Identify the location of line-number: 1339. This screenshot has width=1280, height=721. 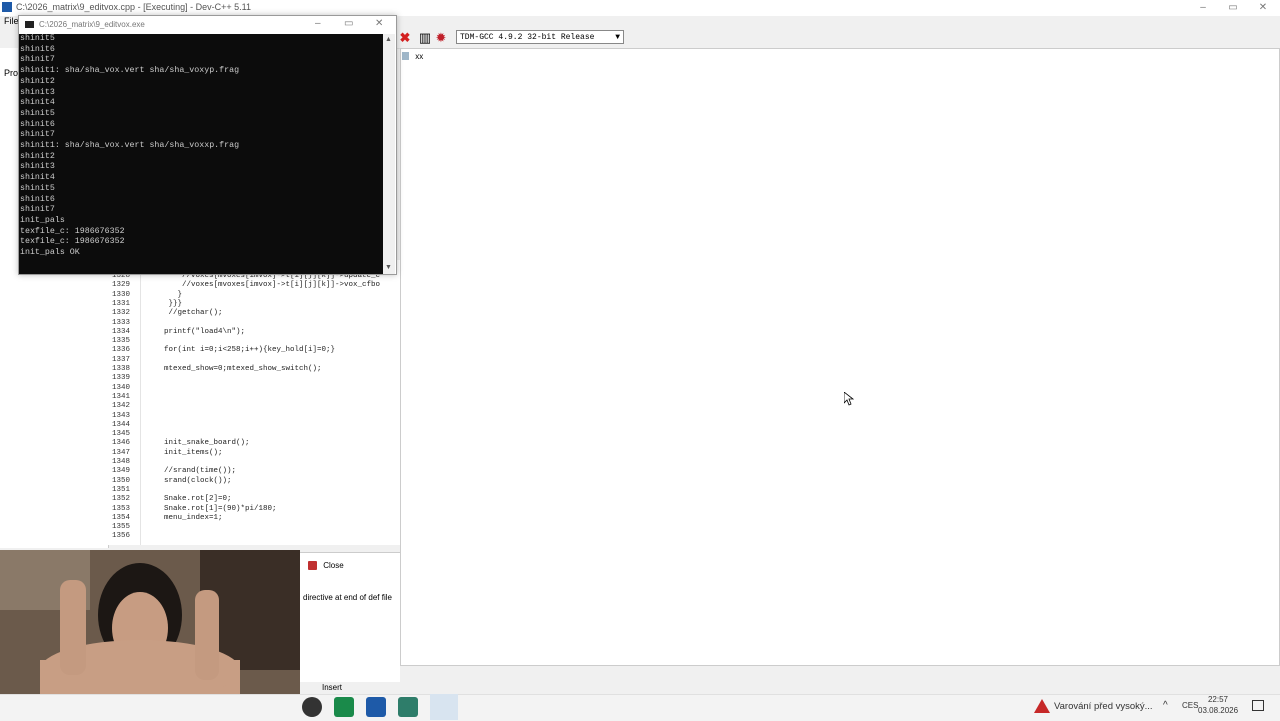
(121, 378).